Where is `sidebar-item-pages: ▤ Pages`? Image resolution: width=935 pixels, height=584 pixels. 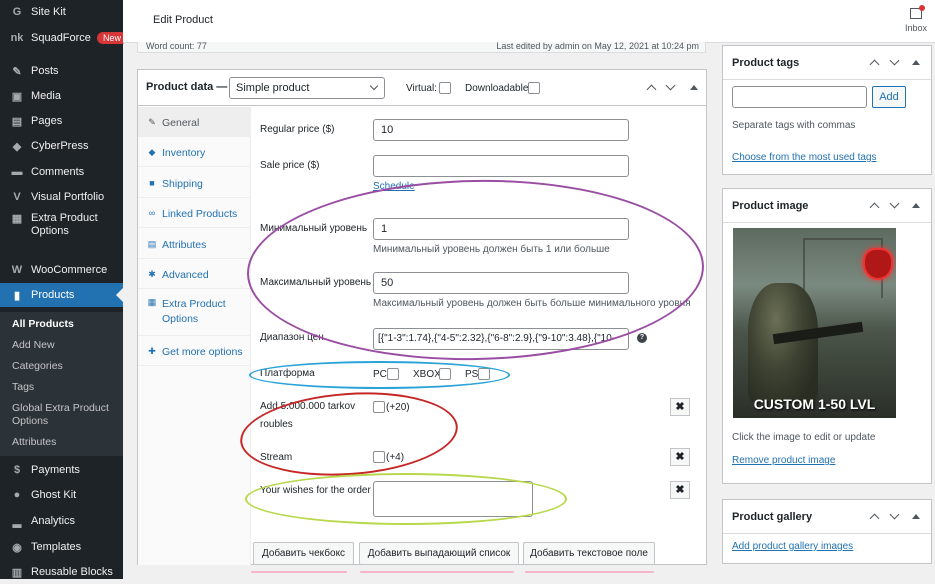 sidebar-item-pages: ▤ Pages is located at coordinates (61, 121).